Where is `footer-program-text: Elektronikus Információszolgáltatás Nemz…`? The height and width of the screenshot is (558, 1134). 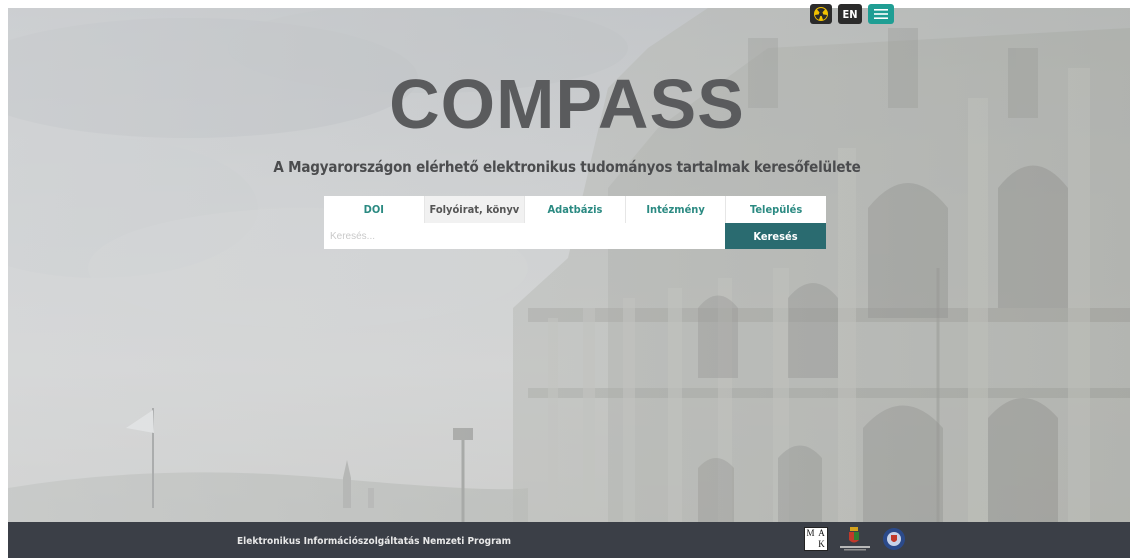
footer-program-text: Elektronikus Információszolgáltatás Nemz… is located at coordinates (374, 541).